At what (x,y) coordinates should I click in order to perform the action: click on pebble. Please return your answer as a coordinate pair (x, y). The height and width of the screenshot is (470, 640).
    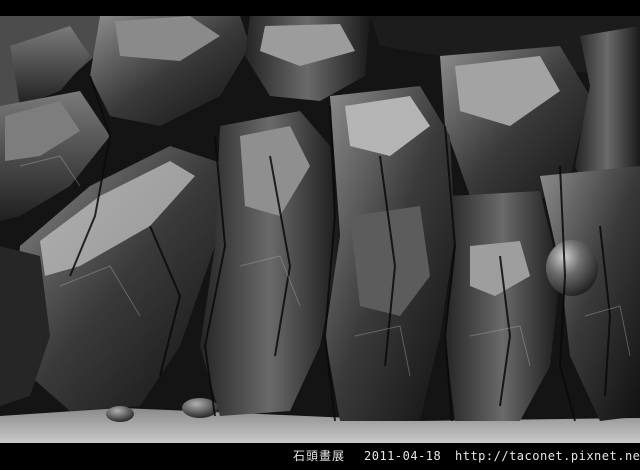
    Looking at the image, I should click on (120, 414).